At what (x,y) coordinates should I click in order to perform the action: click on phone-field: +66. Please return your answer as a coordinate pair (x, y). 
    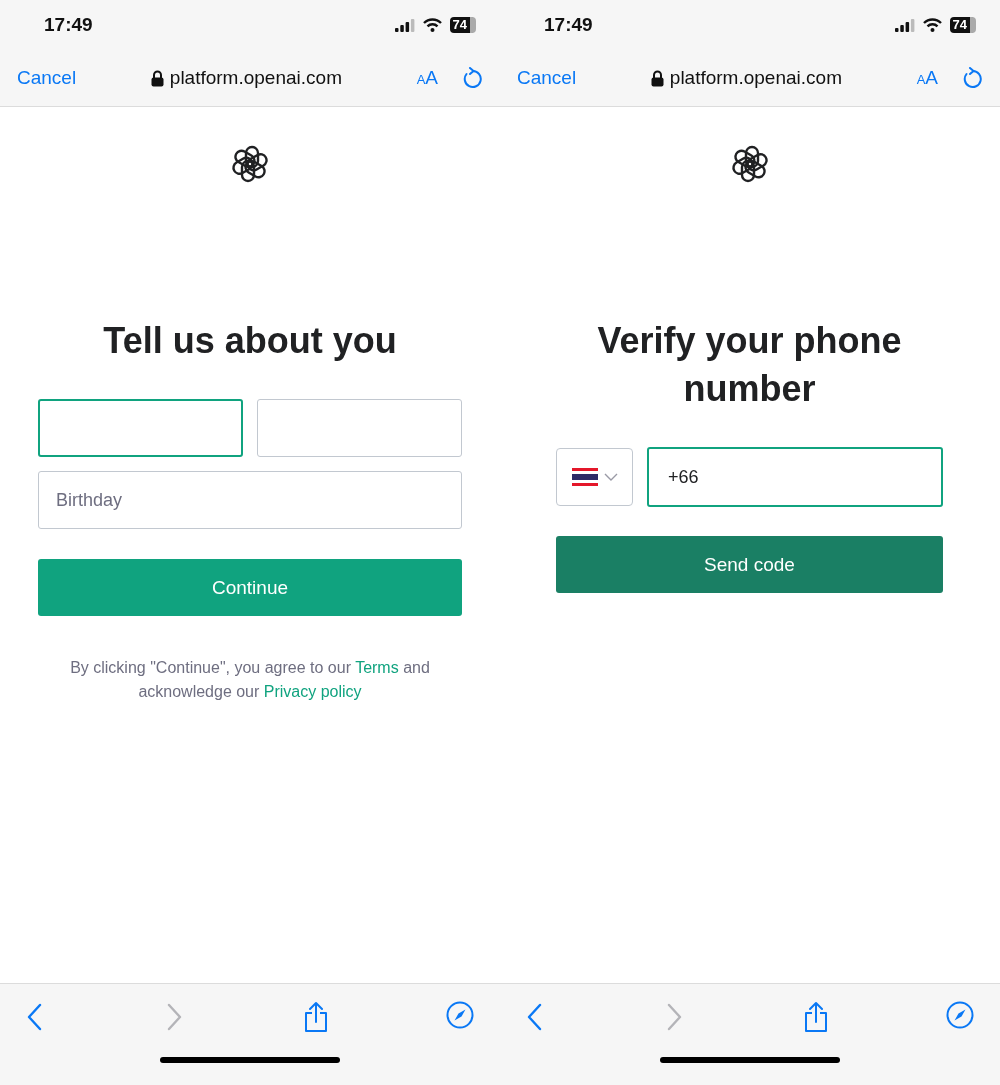
    Looking at the image, I should click on (795, 477).